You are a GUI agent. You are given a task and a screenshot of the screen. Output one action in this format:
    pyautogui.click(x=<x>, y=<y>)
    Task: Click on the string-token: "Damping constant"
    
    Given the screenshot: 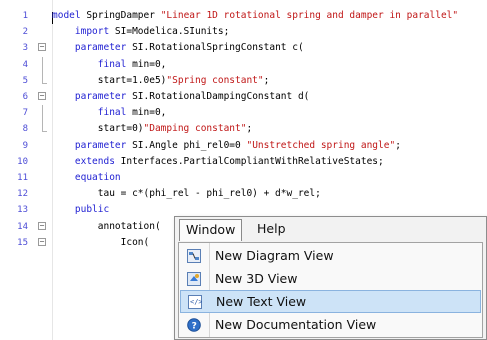 What is the action you would take?
    pyautogui.click(x=195, y=129)
    